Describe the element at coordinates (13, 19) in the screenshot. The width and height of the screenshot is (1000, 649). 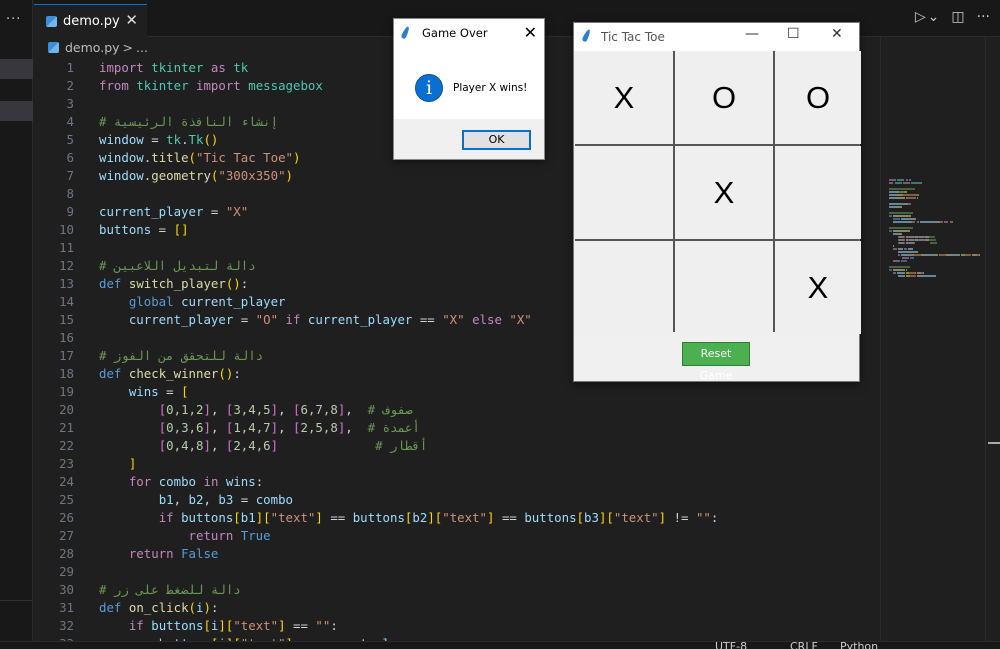
I see `more-icon: ···` at that location.